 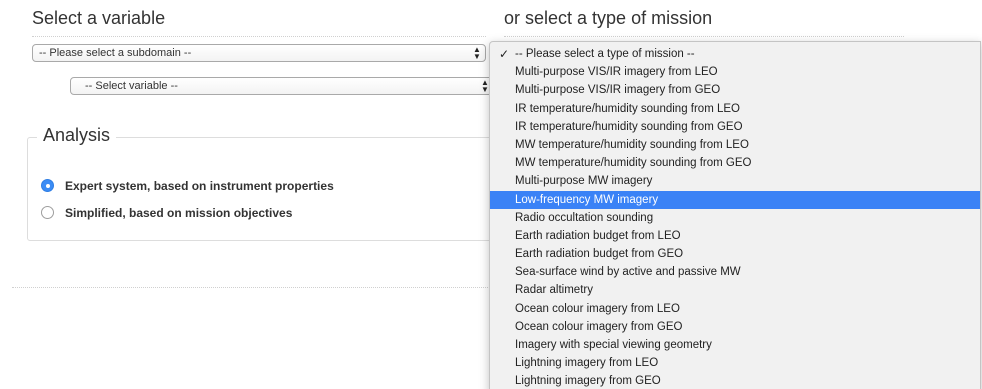 What do you see at coordinates (504, 54) in the screenshot?
I see `checkmark-icon: ✓` at bounding box center [504, 54].